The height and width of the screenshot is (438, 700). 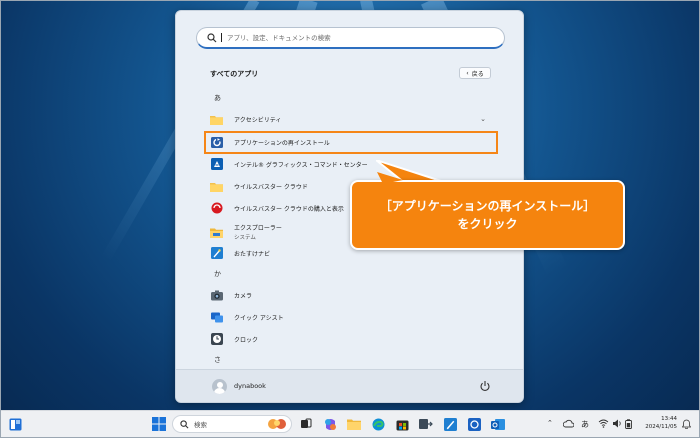 I want to click on app-name: アクセシビリティ, so click(x=258, y=120).